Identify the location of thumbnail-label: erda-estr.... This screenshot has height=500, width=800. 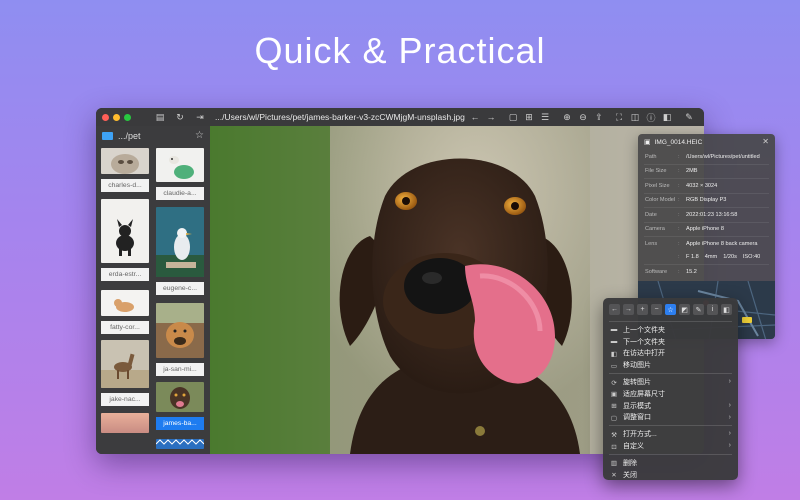
(125, 274).